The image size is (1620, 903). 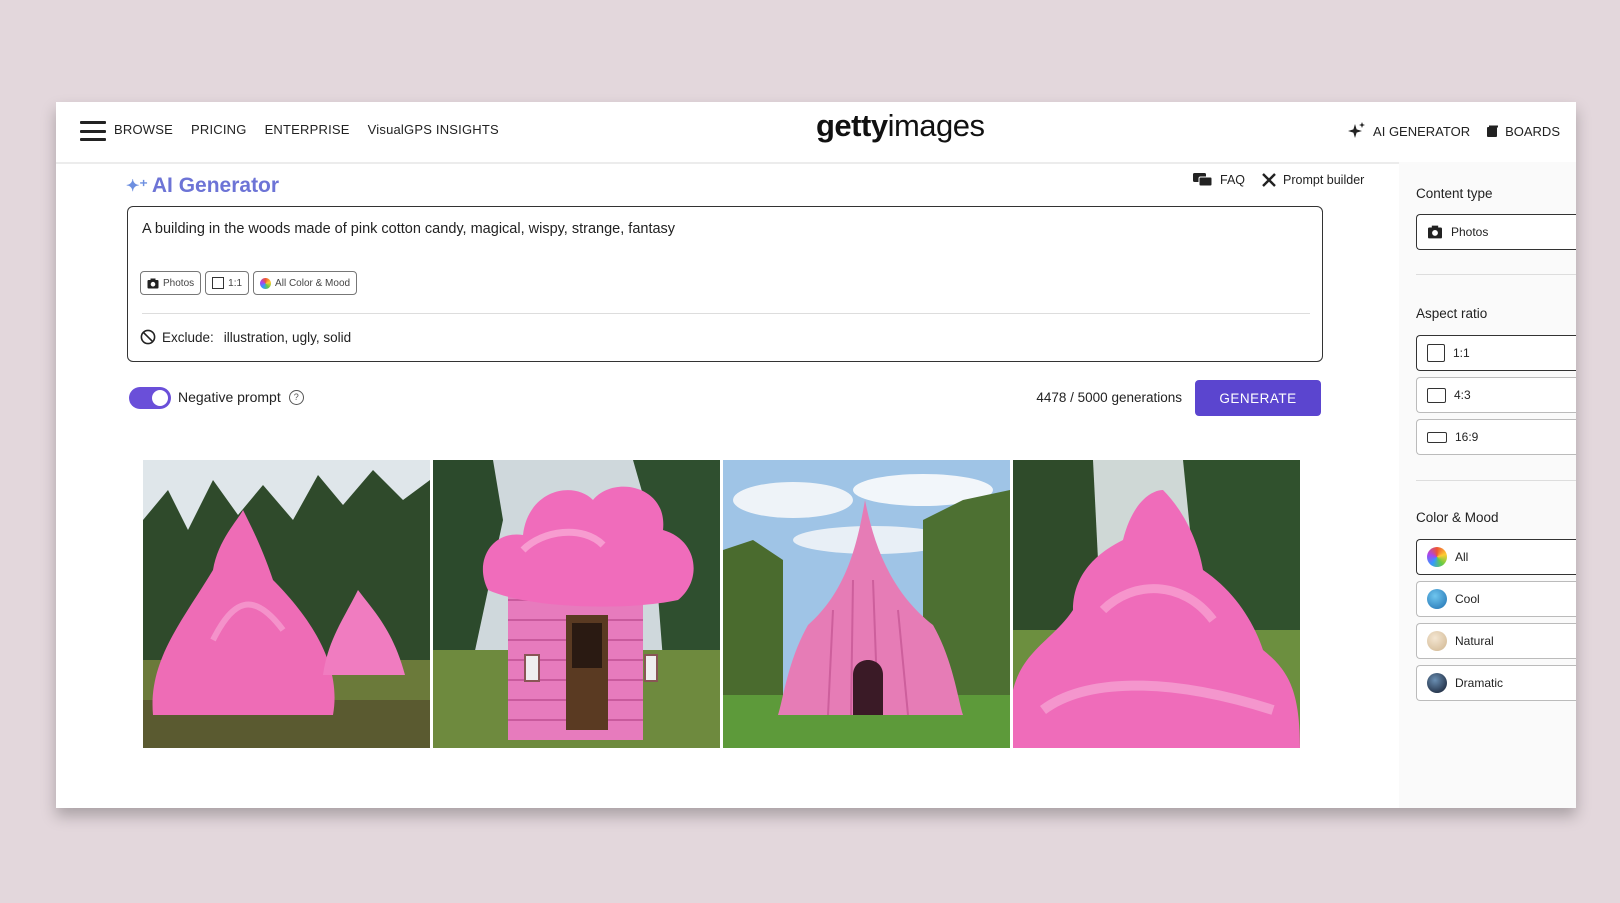 I want to click on aspect-4-3: 4:3, so click(x=1496, y=395).